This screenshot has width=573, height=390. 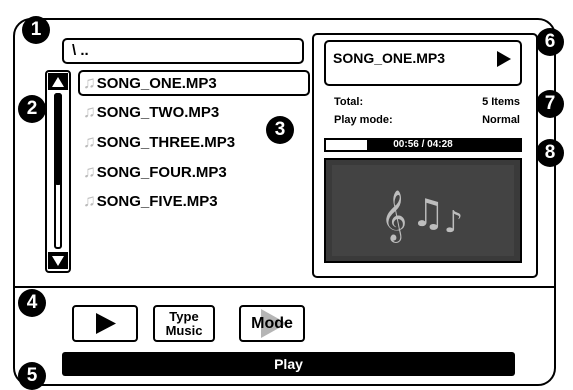 I want to click on callout-badge: 2, so click(x=32, y=109).